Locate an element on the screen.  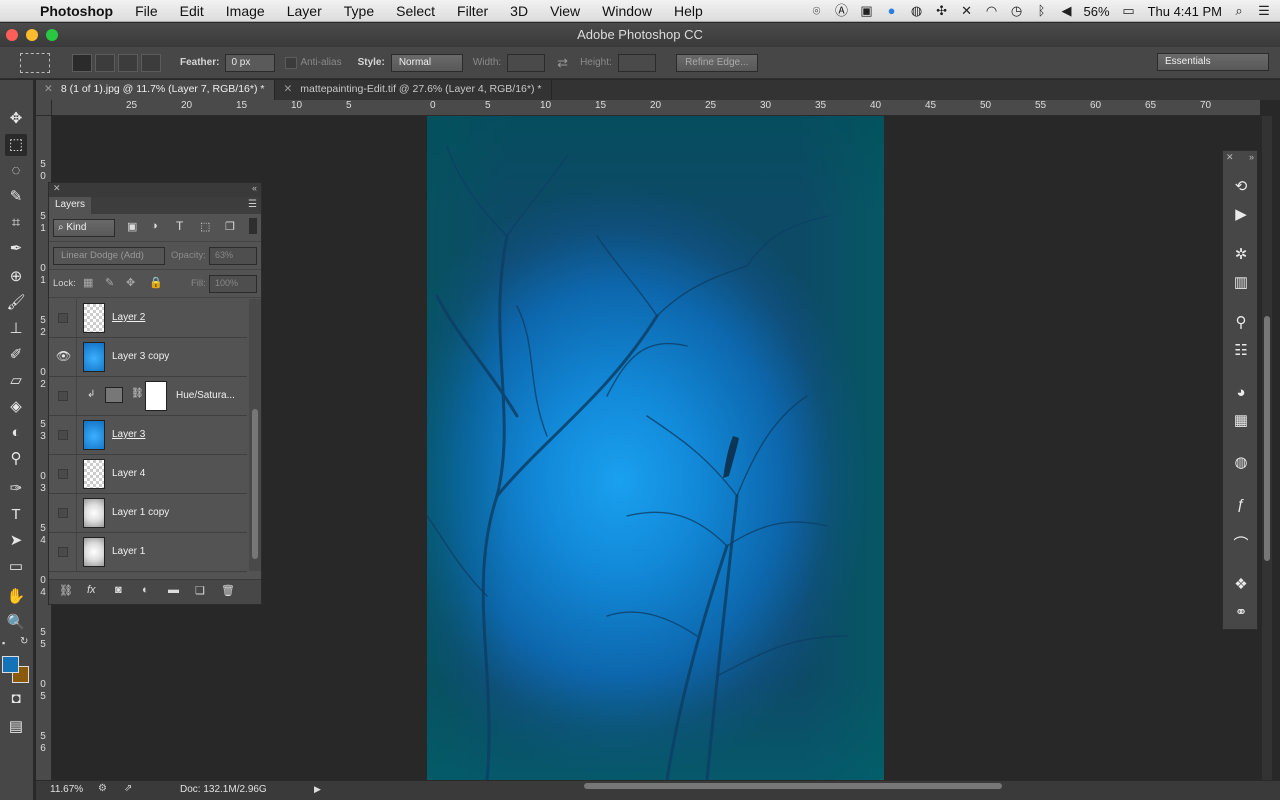
delete-layer-icon: 🗑 is located at coordinates (228, 590).